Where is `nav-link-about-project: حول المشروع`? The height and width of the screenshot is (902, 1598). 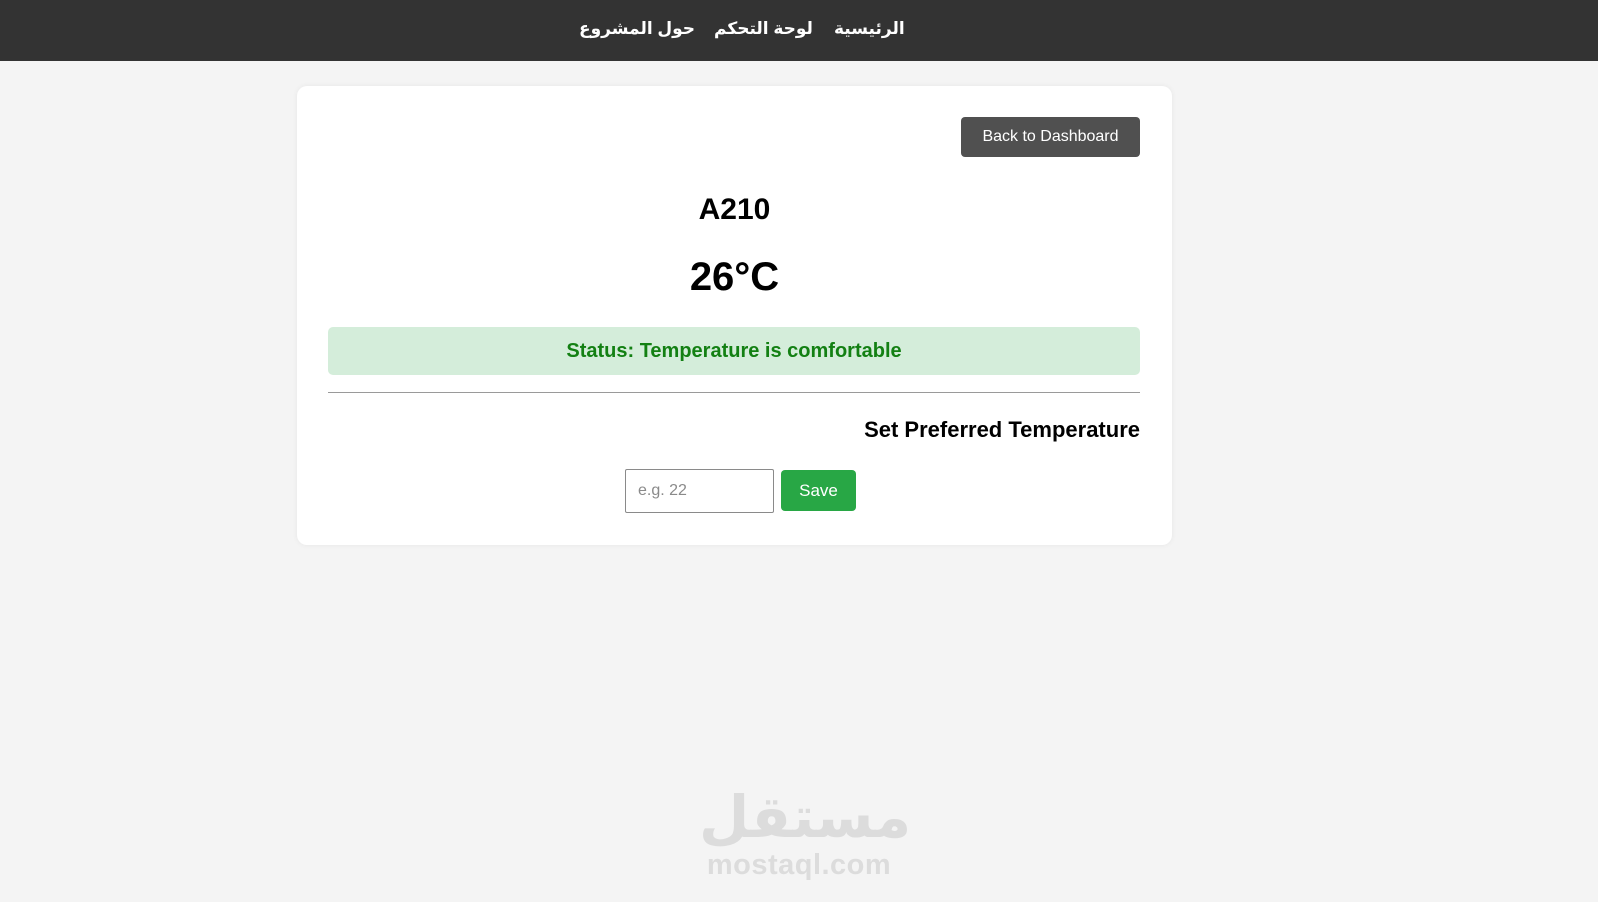 nav-link-about-project: حول المشروع is located at coordinates (637, 29).